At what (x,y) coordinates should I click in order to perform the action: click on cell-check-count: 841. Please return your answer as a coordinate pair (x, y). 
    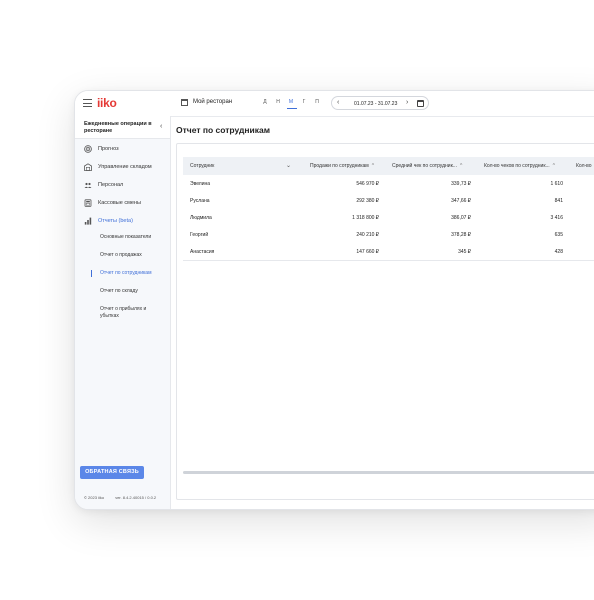
    Looking at the image, I should click on (558, 201).